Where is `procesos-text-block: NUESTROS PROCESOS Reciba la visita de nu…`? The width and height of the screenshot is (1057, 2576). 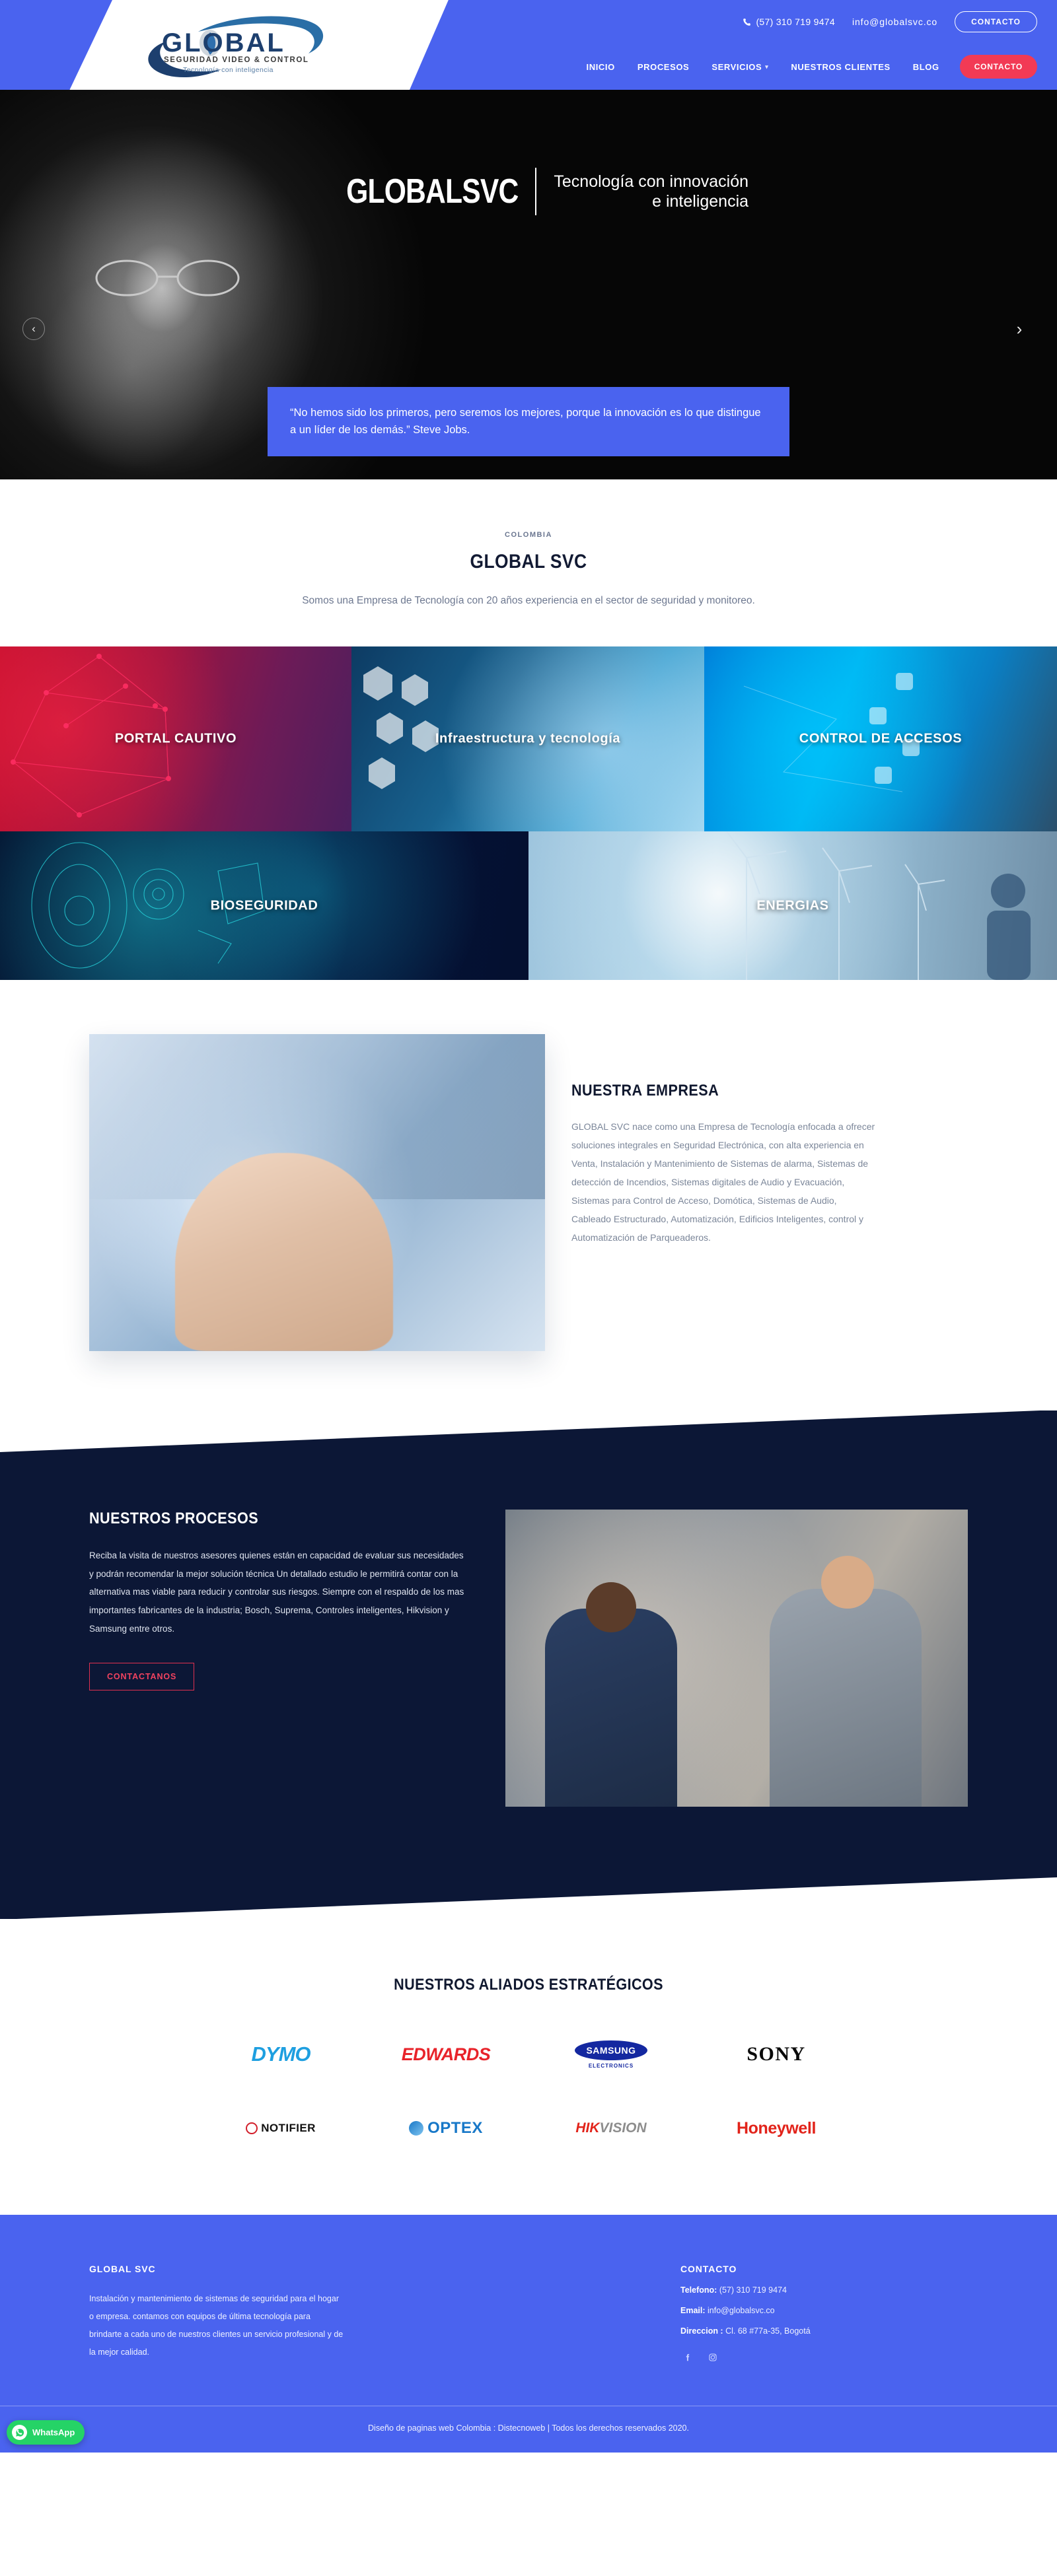 procesos-text-block: NUESTROS PROCESOS Reciba la visita de nu… is located at coordinates (277, 1600).